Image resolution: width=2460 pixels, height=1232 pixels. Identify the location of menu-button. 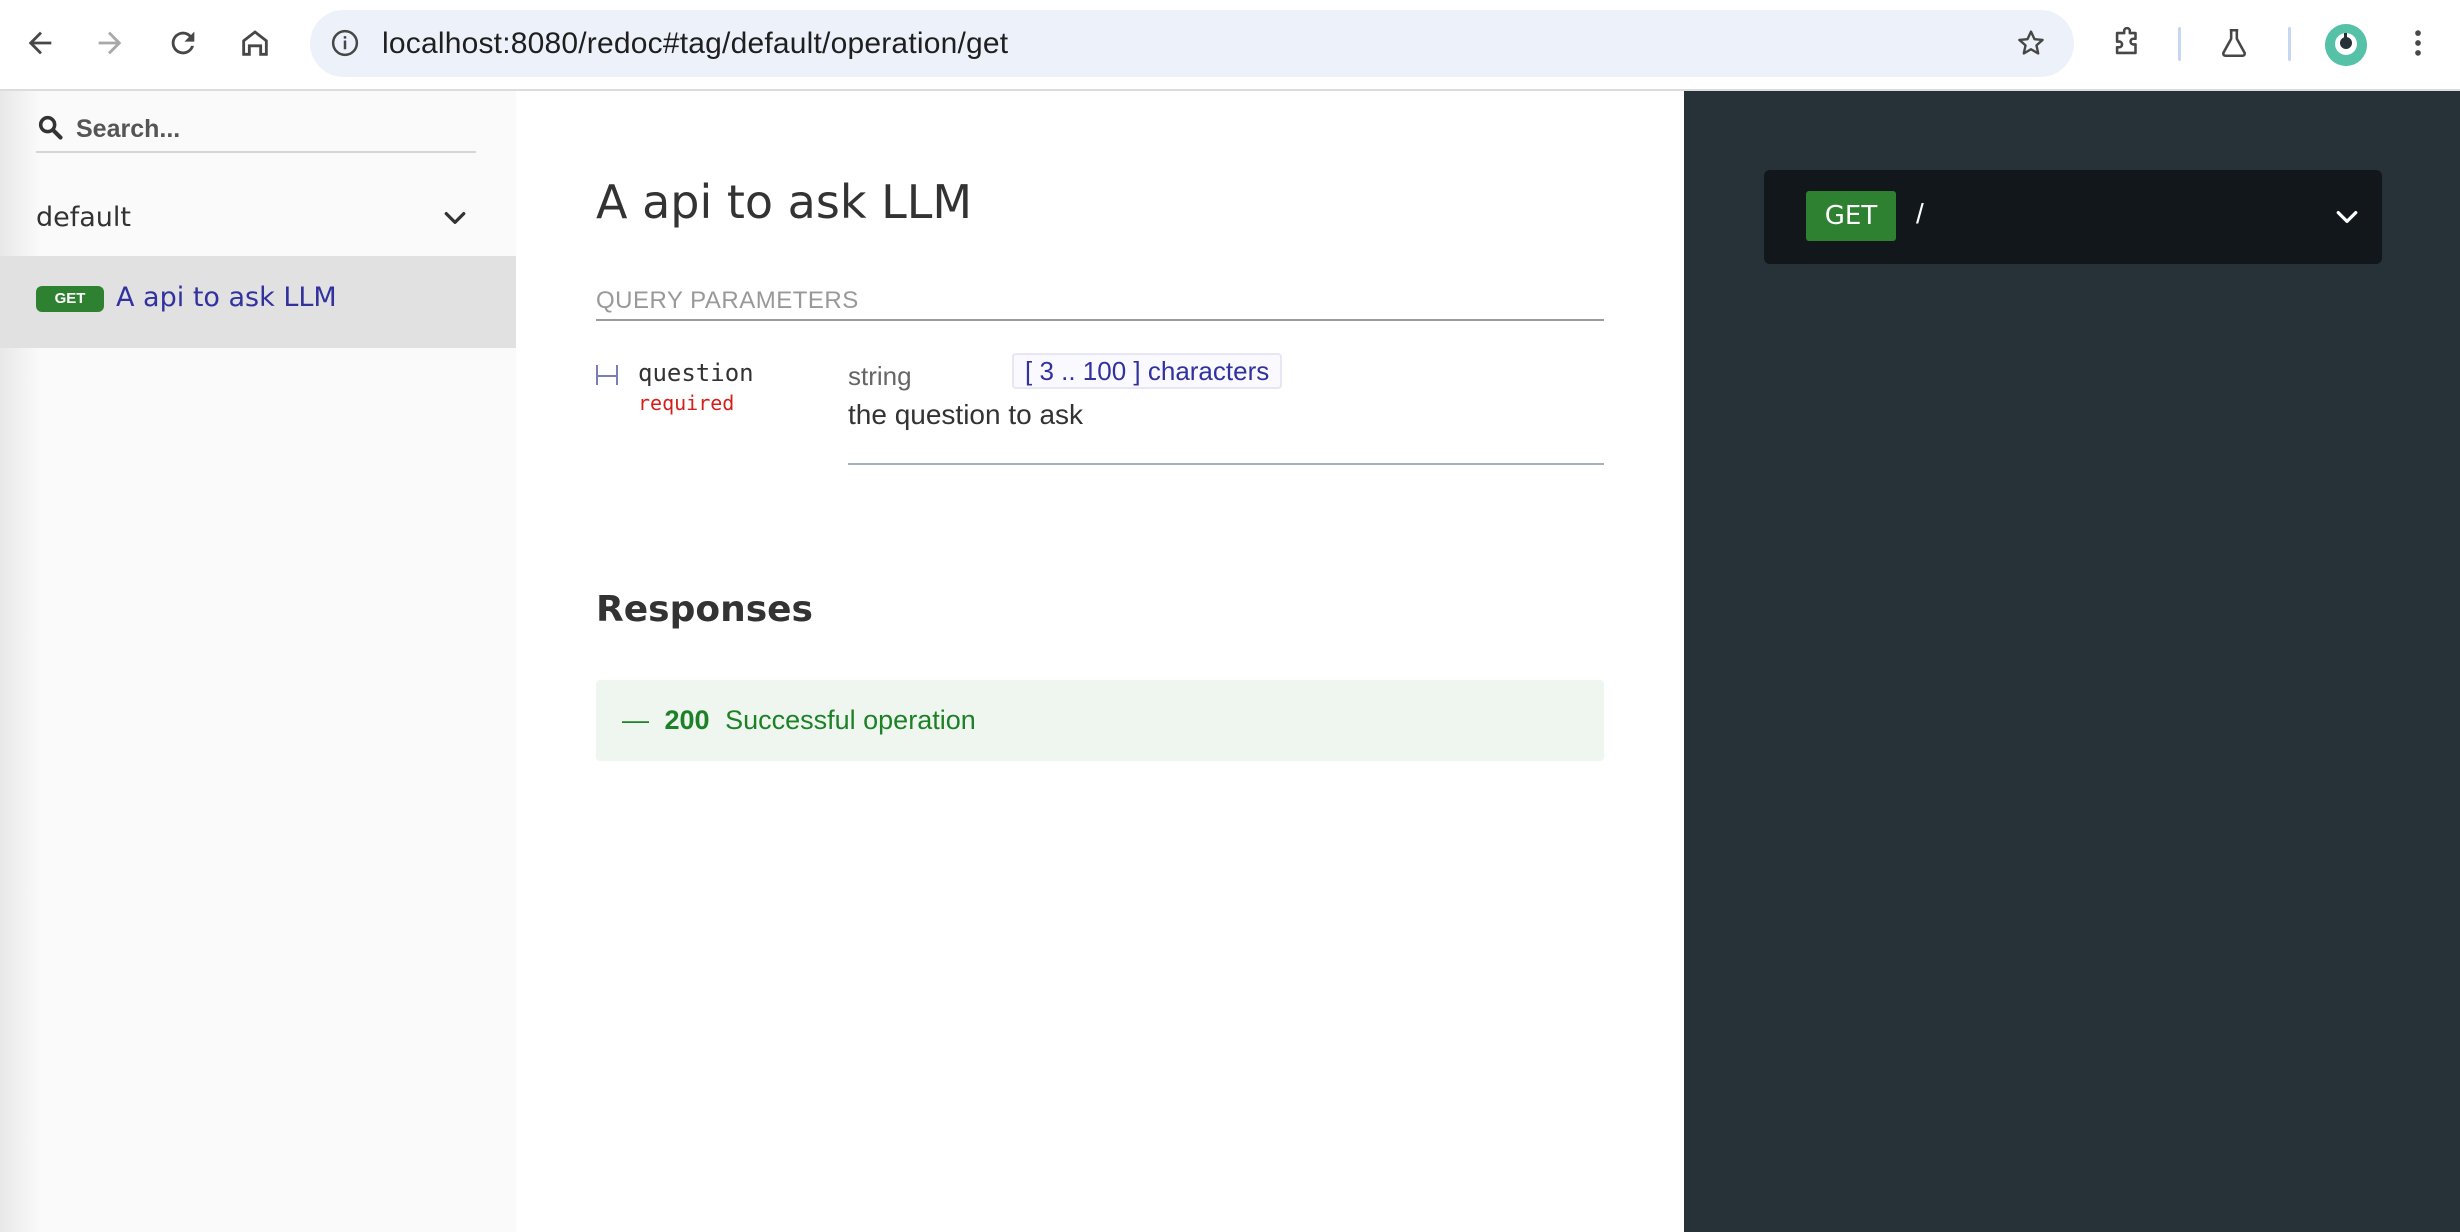
(2418, 43).